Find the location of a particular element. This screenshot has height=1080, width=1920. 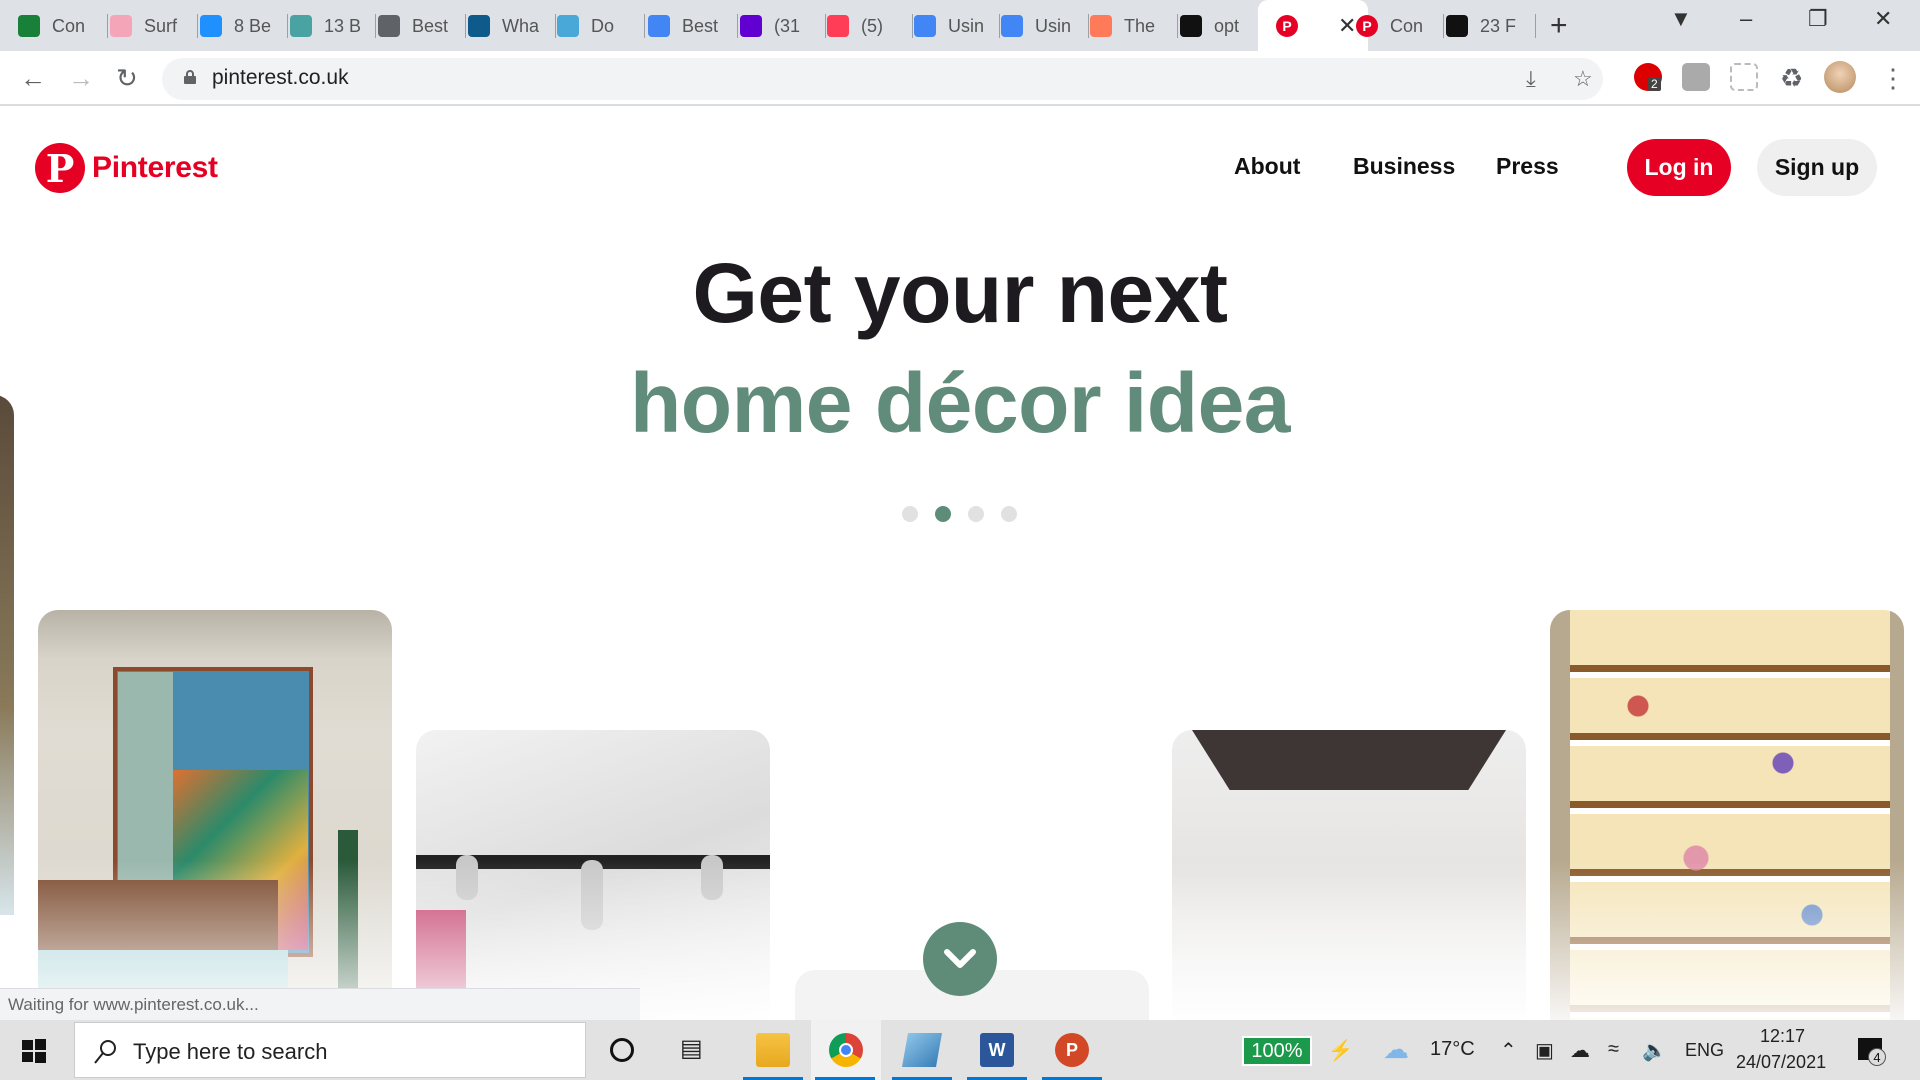

browser-tab: The is located at coordinates (1134, 26).